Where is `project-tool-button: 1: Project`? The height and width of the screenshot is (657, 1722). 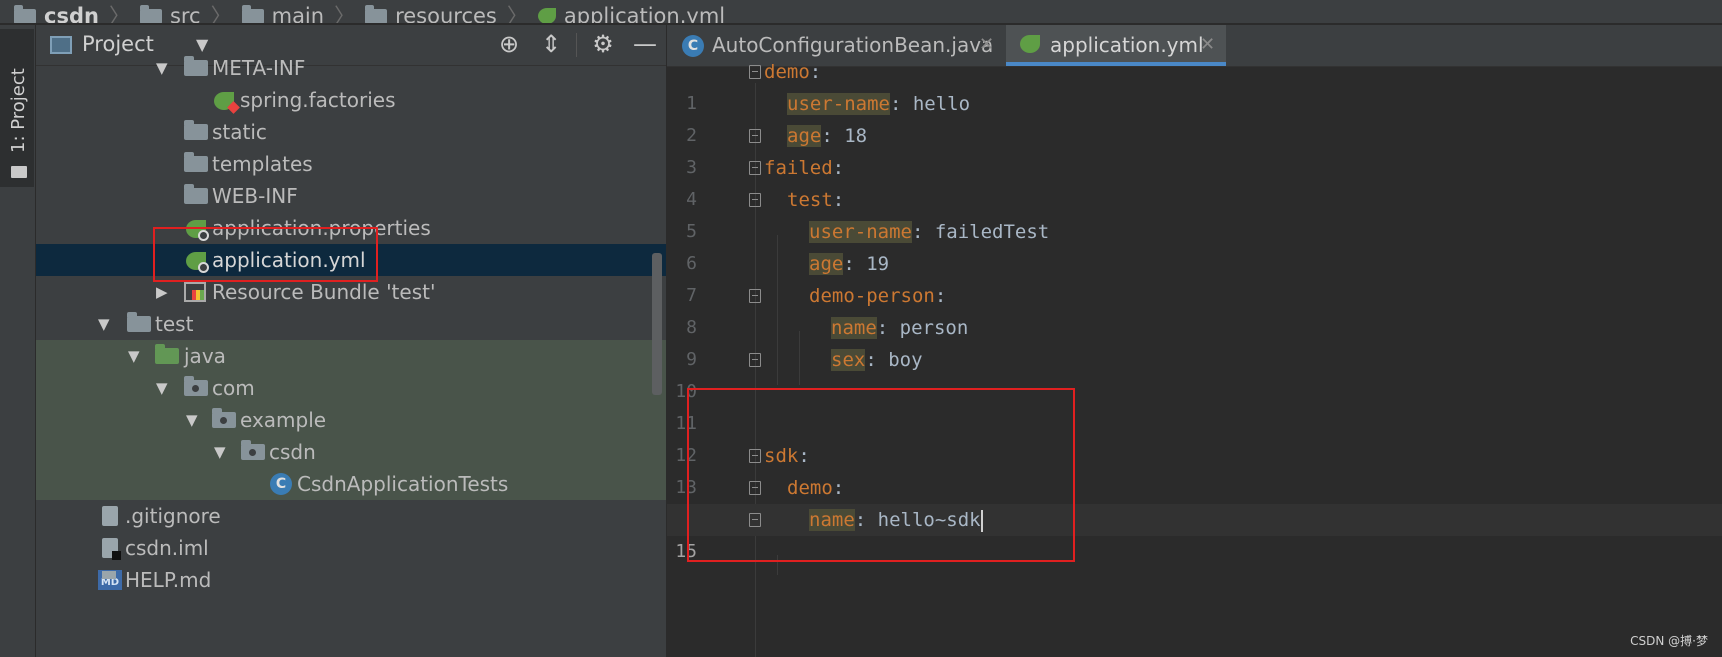
project-tool-button: 1: Project is located at coordinates (17, 108).